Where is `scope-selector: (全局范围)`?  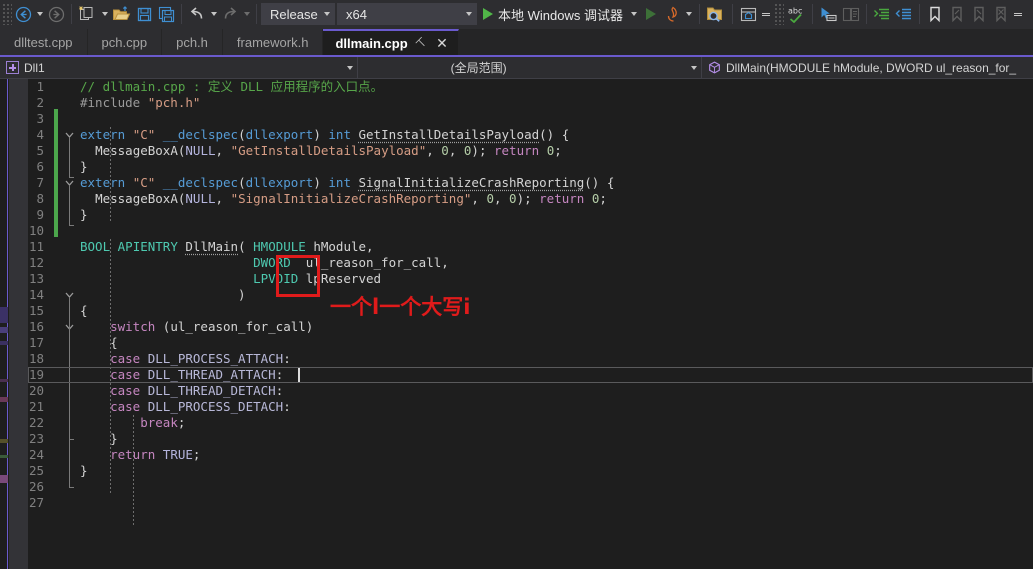 scope-selector: (全局范围) is located at coordinates (530, 67).